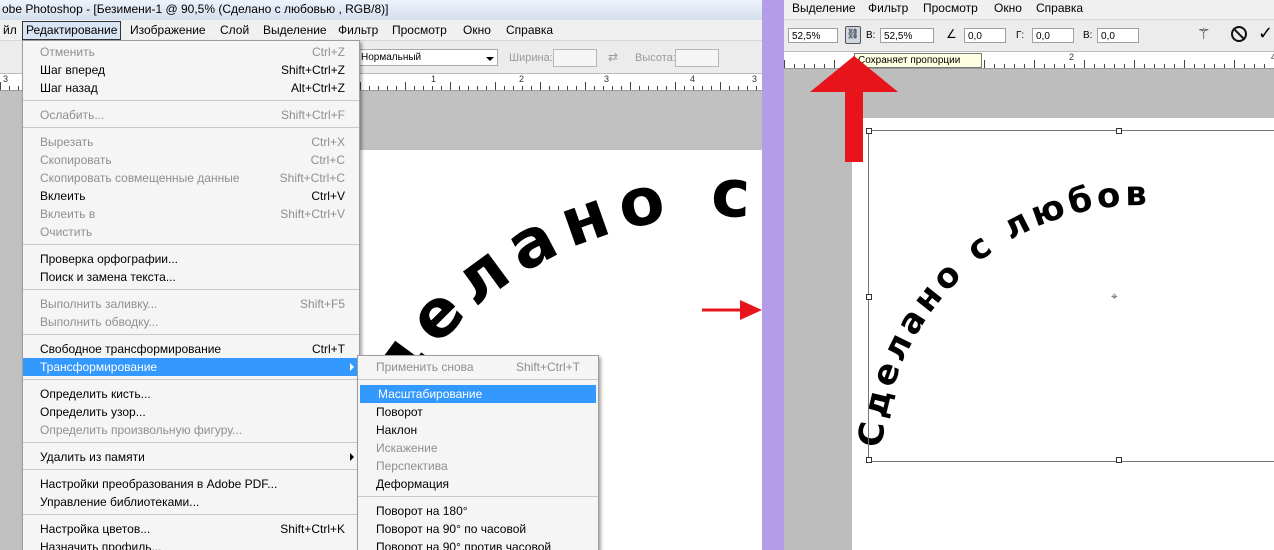 This screenshot has height=550, width=1274. I want to click on menu-item-fade: Ослабить... Shift+Ctrl+F, so click(191, 115).